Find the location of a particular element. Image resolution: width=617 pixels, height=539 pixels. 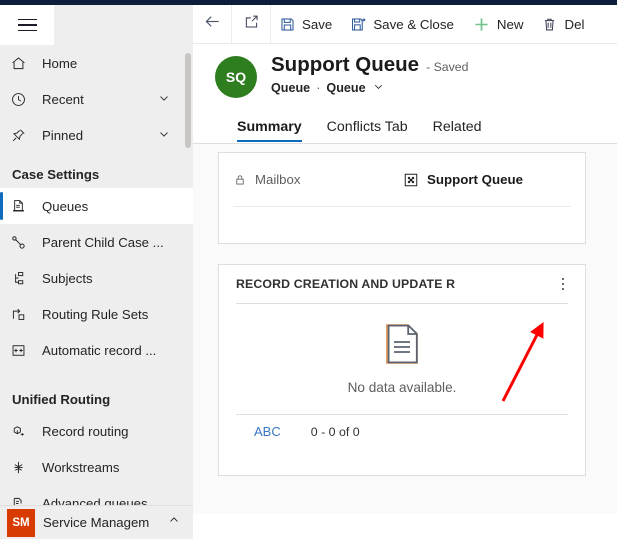

plus-icon is located at coordinates (481, 24).